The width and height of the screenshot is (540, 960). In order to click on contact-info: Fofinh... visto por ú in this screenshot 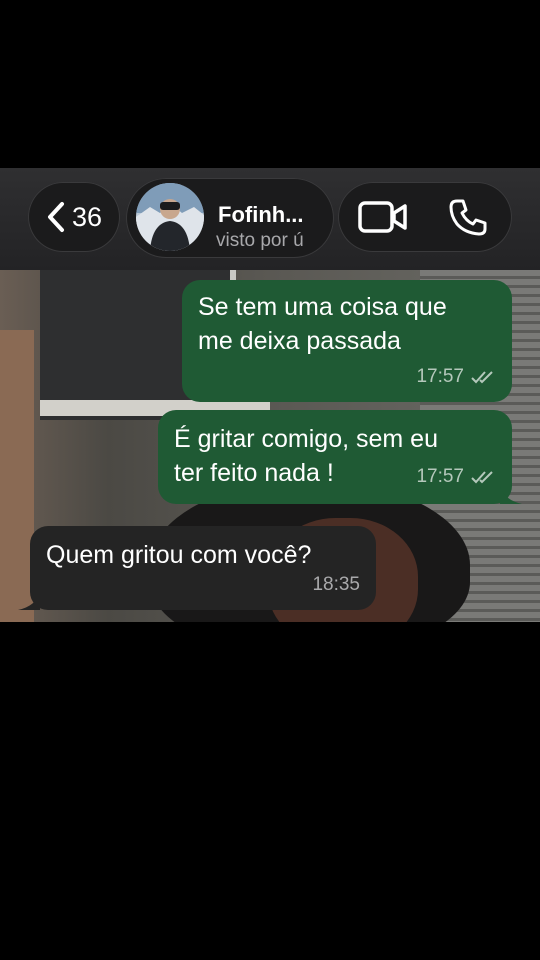, I will do `click(230, 218)`.